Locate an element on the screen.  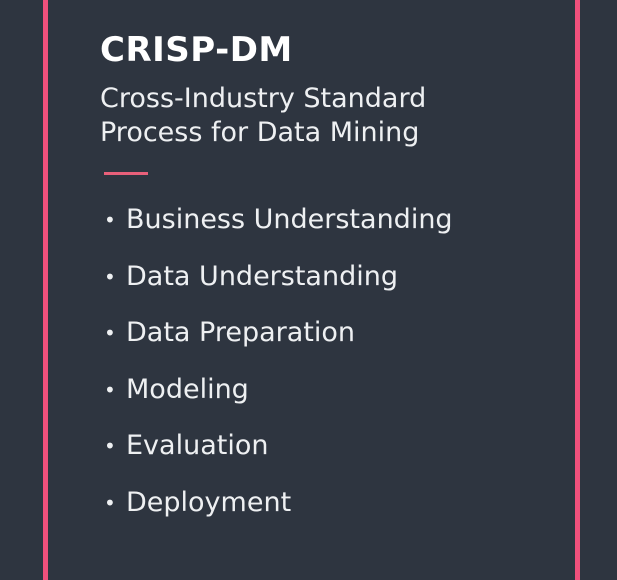
list-item-data-preparation: • Data Preparation is located at coordinates (278, 341).